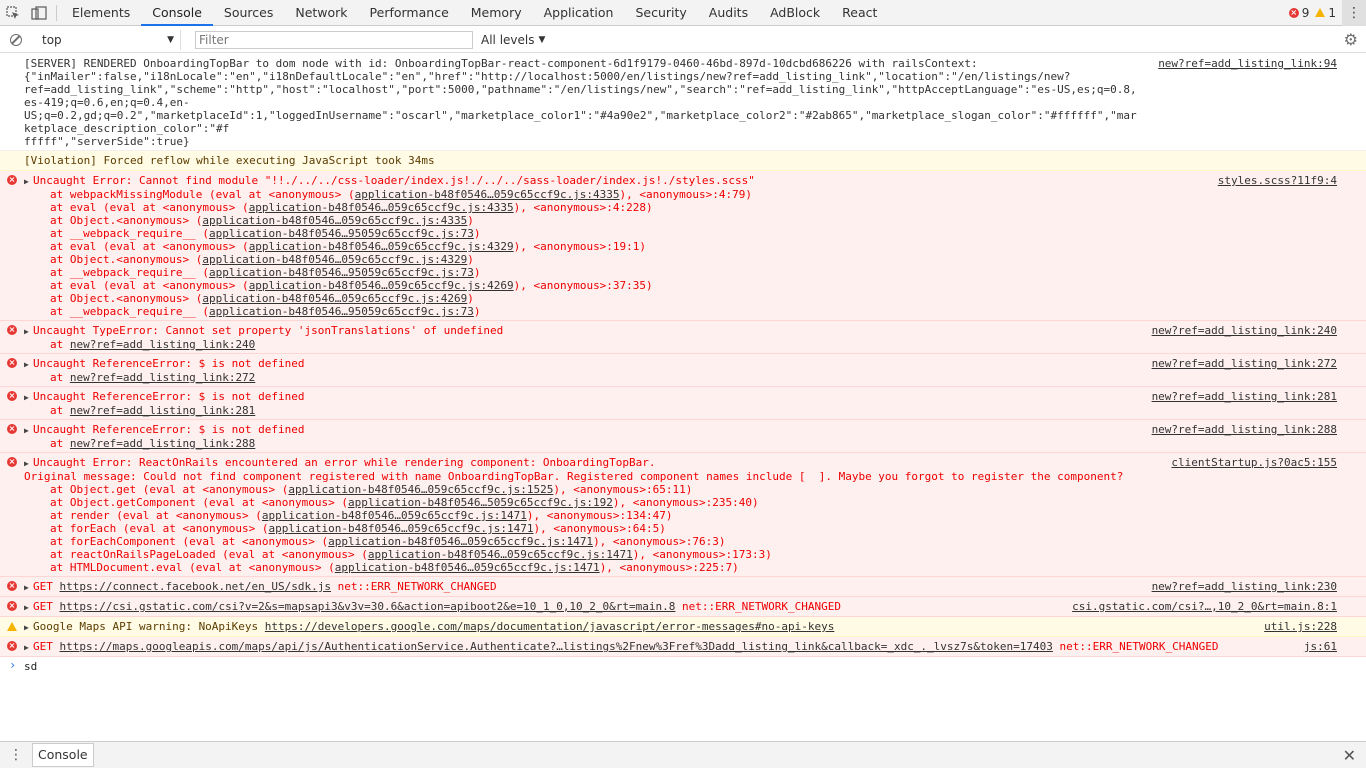 The height and width of the screenshot is (768, 1366). Describe the element at coordinates (660, 13) in the screenshot. I see `tab-security: Security` at that location.